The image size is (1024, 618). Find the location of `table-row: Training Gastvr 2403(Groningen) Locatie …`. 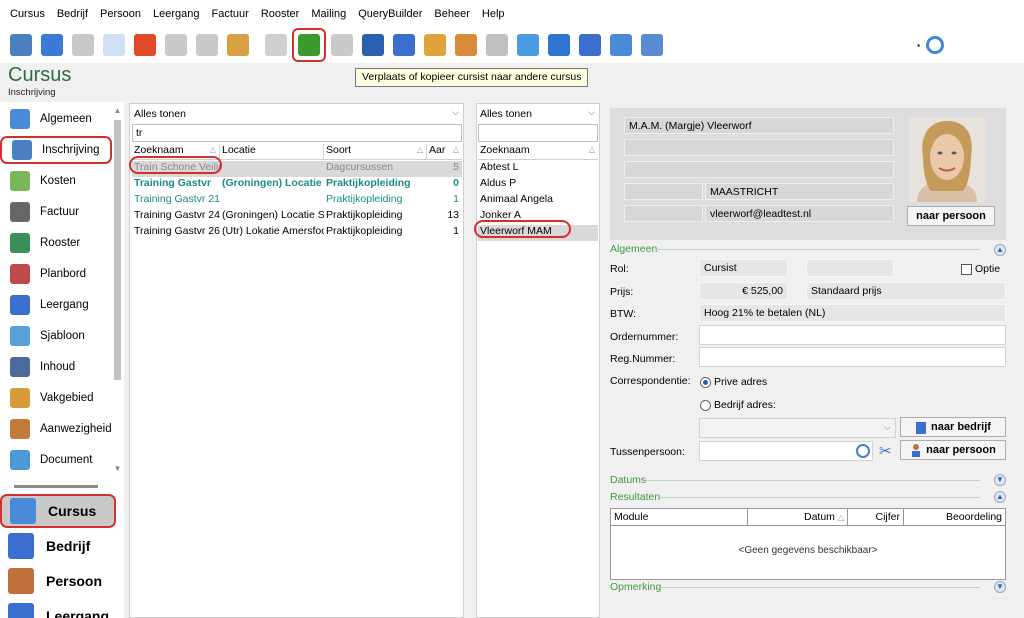

table-row: Training Gastvr 2403(Groningen) Locatie … is located at coordinates (297, 217).